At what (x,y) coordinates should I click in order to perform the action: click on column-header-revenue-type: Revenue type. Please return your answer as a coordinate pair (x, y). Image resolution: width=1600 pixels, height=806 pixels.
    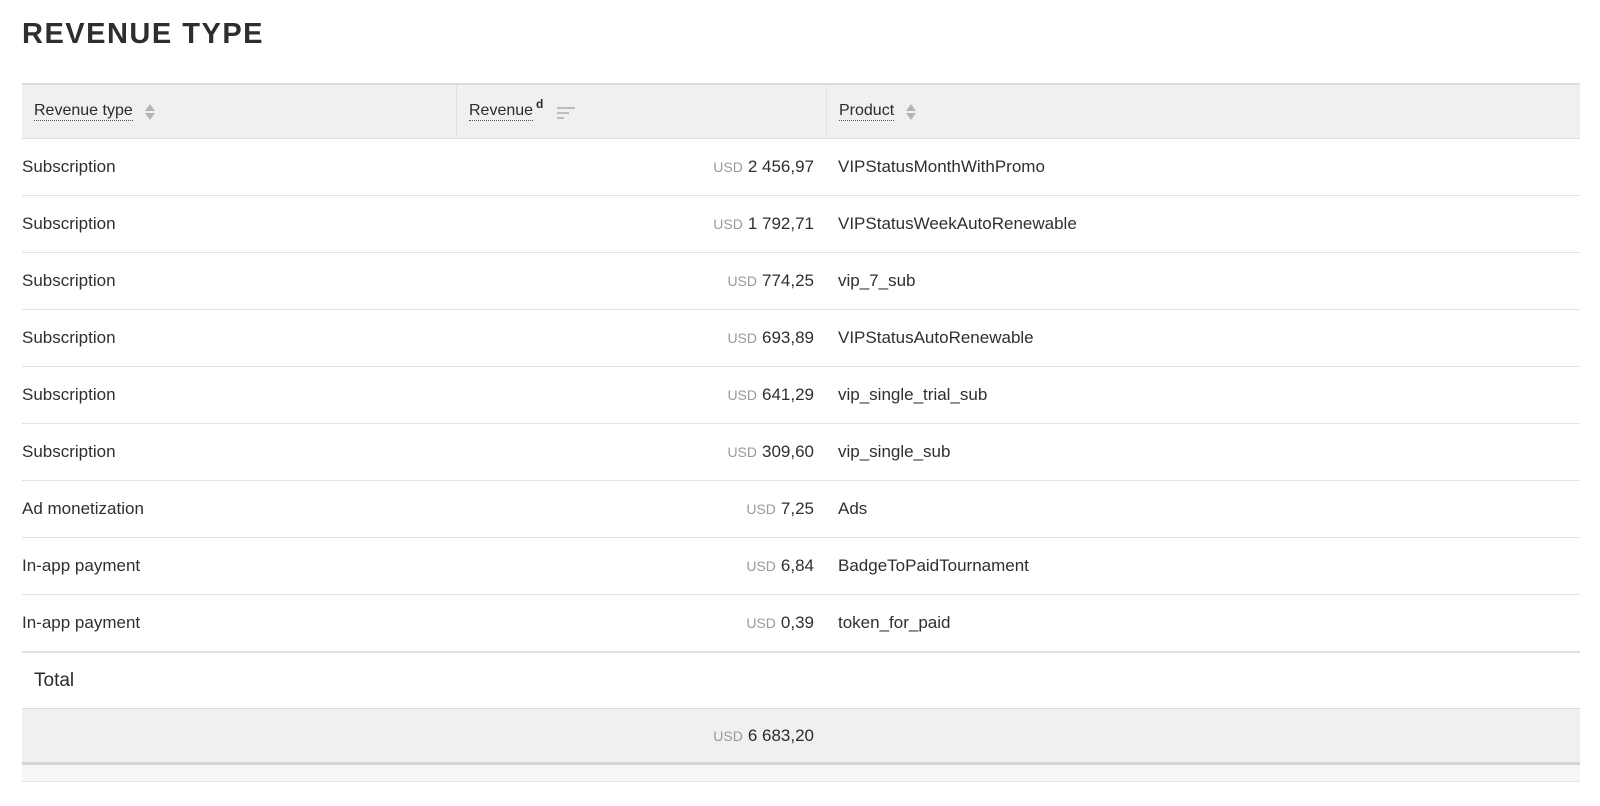
    Looking at the image, I should click on (239, 111).